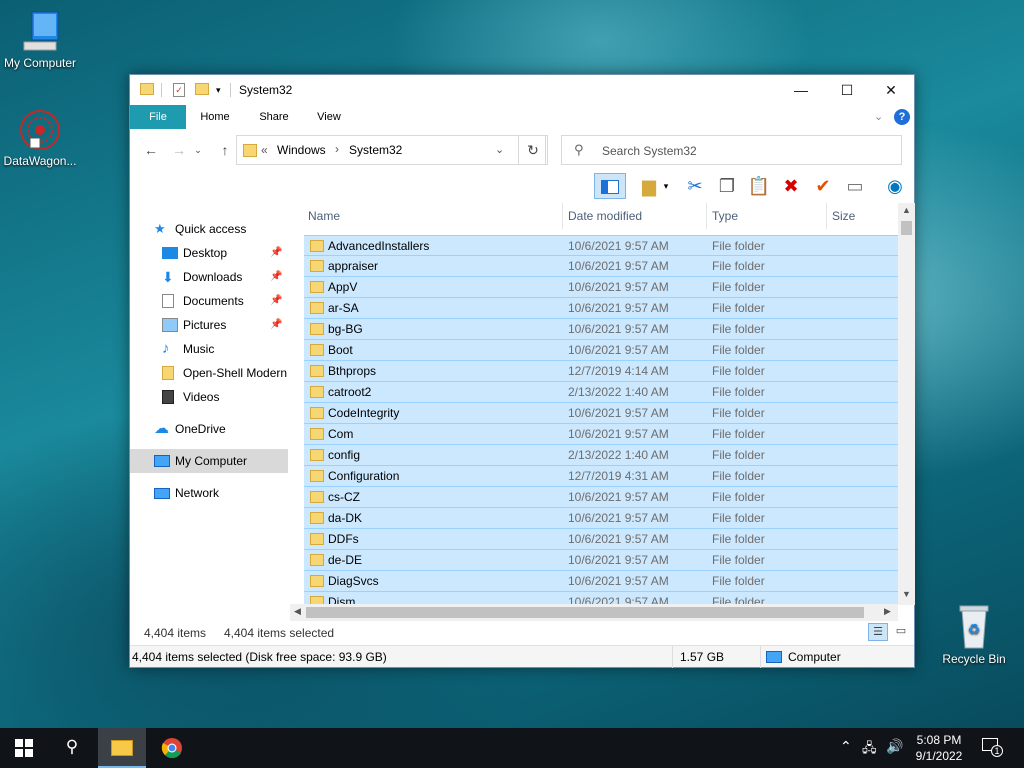 The height and width of the screenshot is (768, 1024). I want to click on desktop-icon-label: My Computer, so click(40, 63).